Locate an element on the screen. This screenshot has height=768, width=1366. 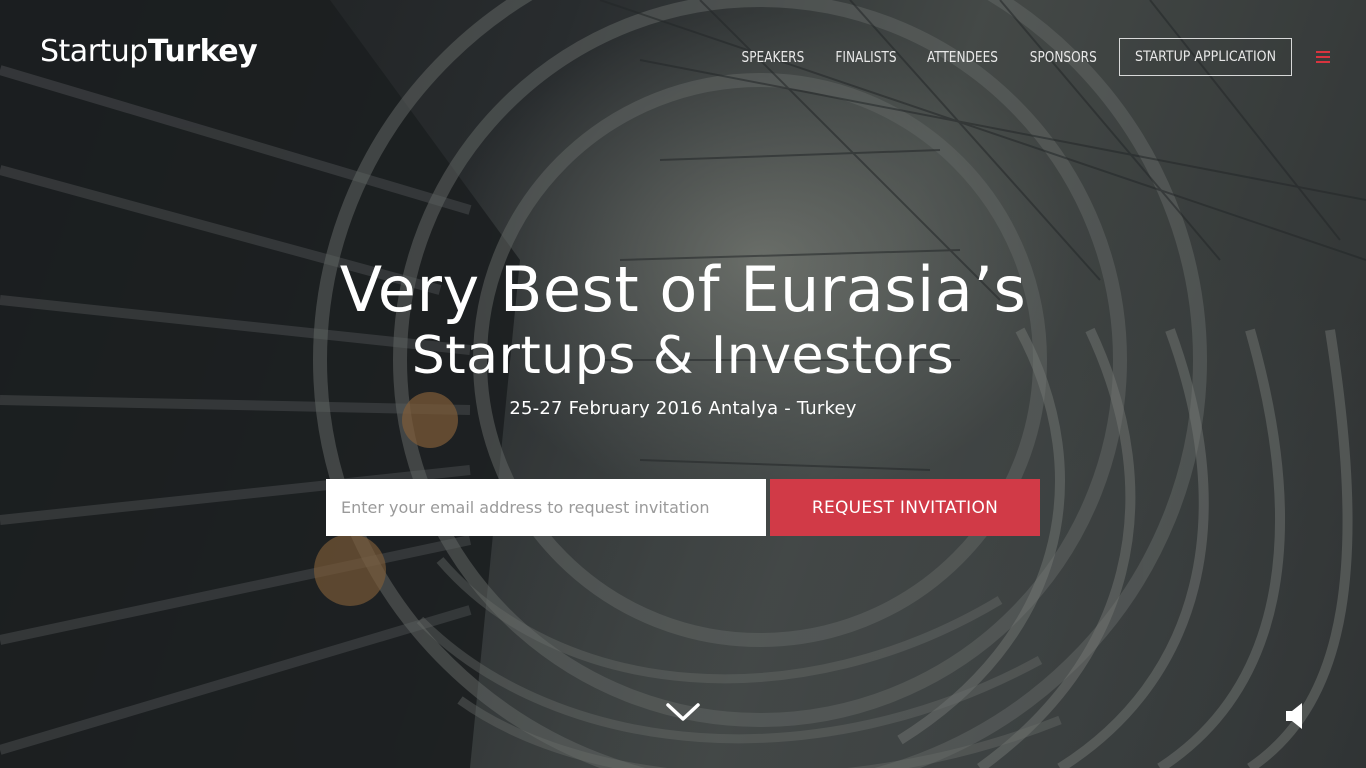
hero-title-line1: Very Best of Eurasia’s is located at coordinates (683, 289).